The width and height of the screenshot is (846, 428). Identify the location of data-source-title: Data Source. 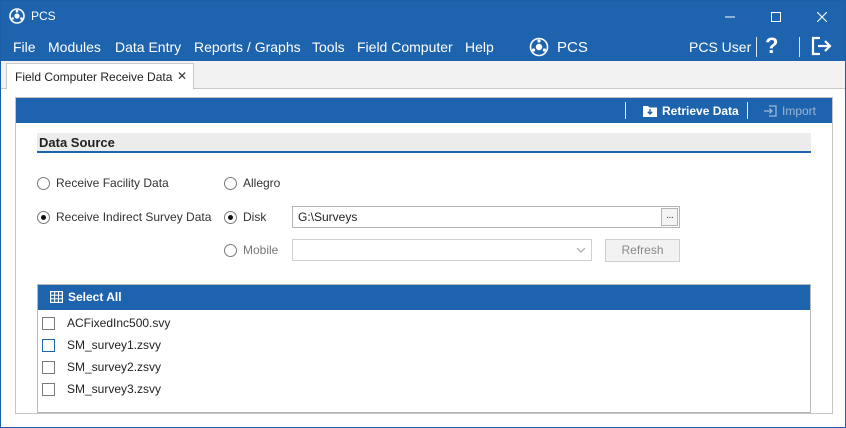
(77, 142).